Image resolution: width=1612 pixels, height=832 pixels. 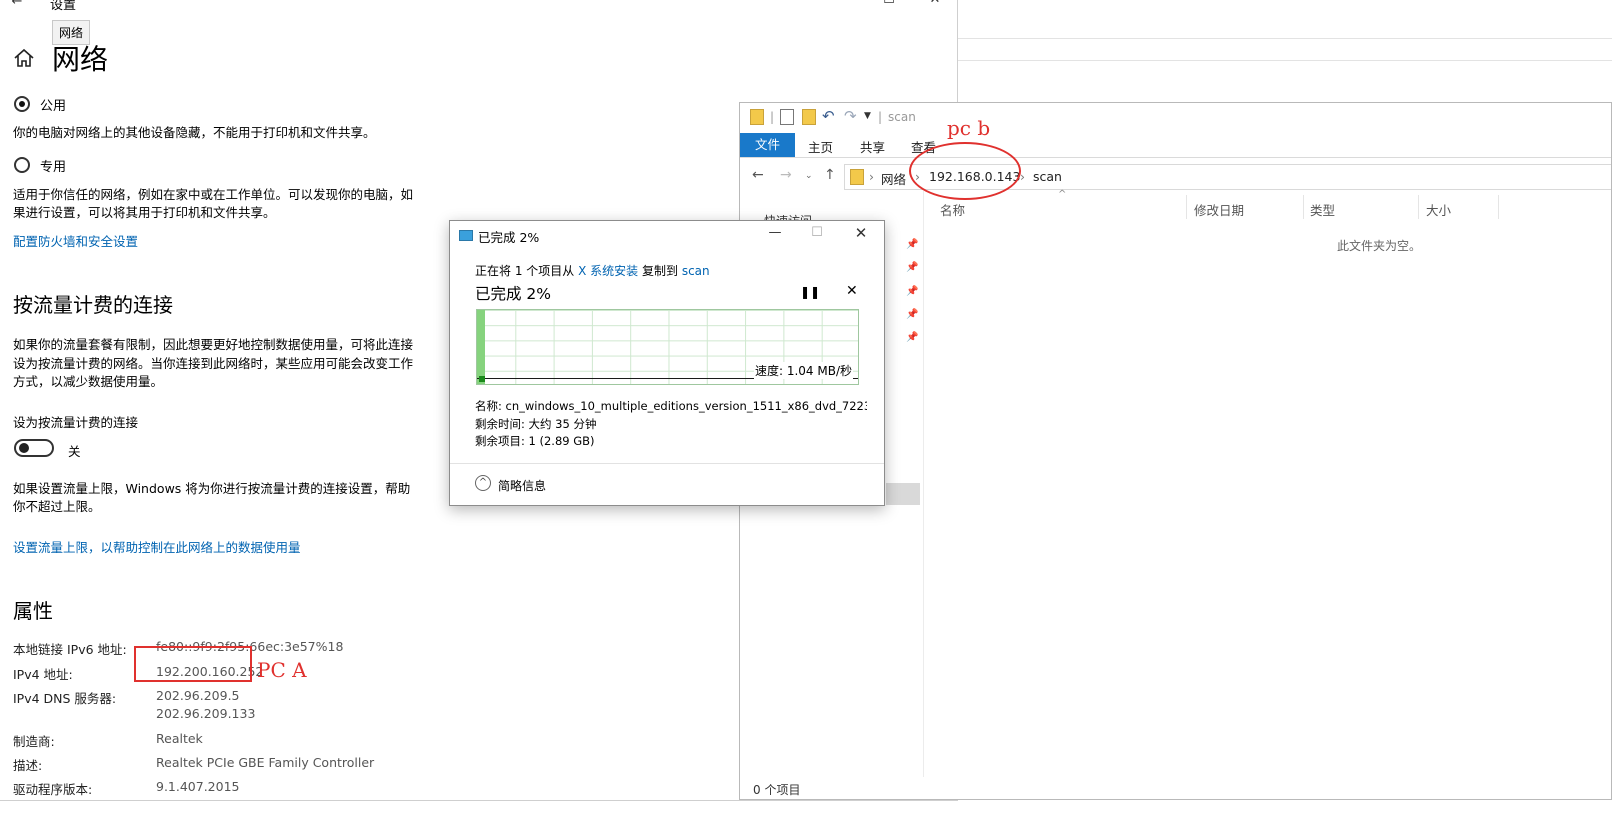 What do you see at coordinates (282, 670) in the screenshot?
I see `annotation-pc-a: PC A` at bounding box center [282, 670].